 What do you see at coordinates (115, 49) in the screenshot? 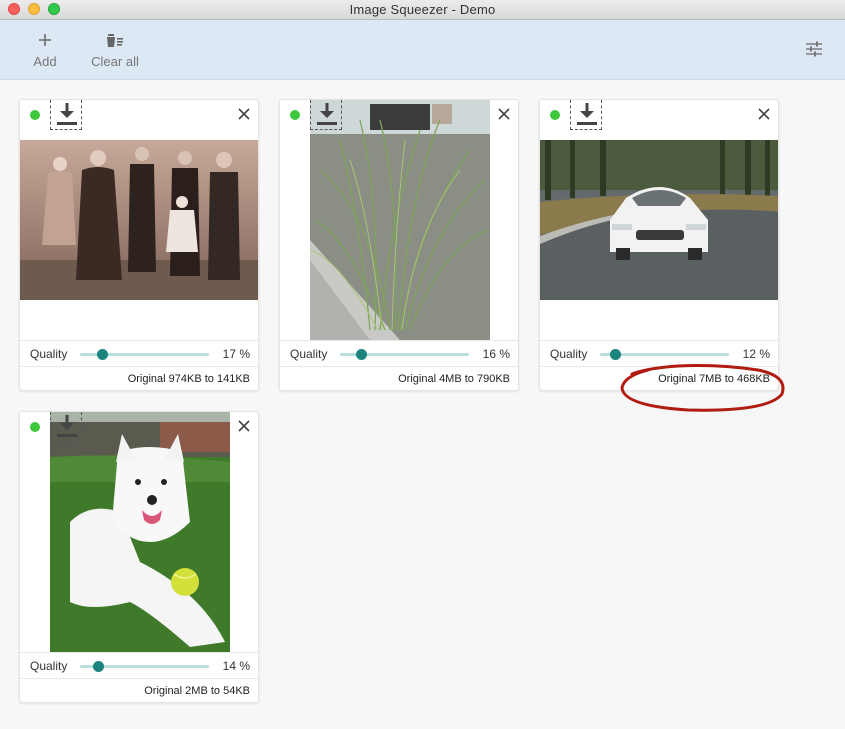
I see `clear-all-button: Clear all` at bounding box center [115, 49].